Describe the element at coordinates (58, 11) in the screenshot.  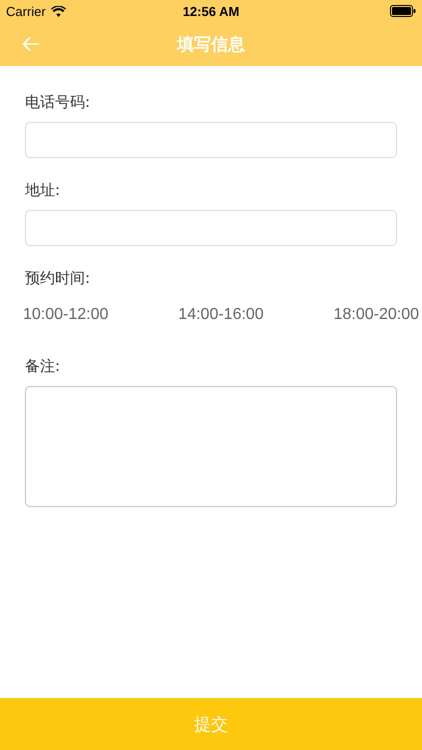
I see `wifi-icon` at that location.